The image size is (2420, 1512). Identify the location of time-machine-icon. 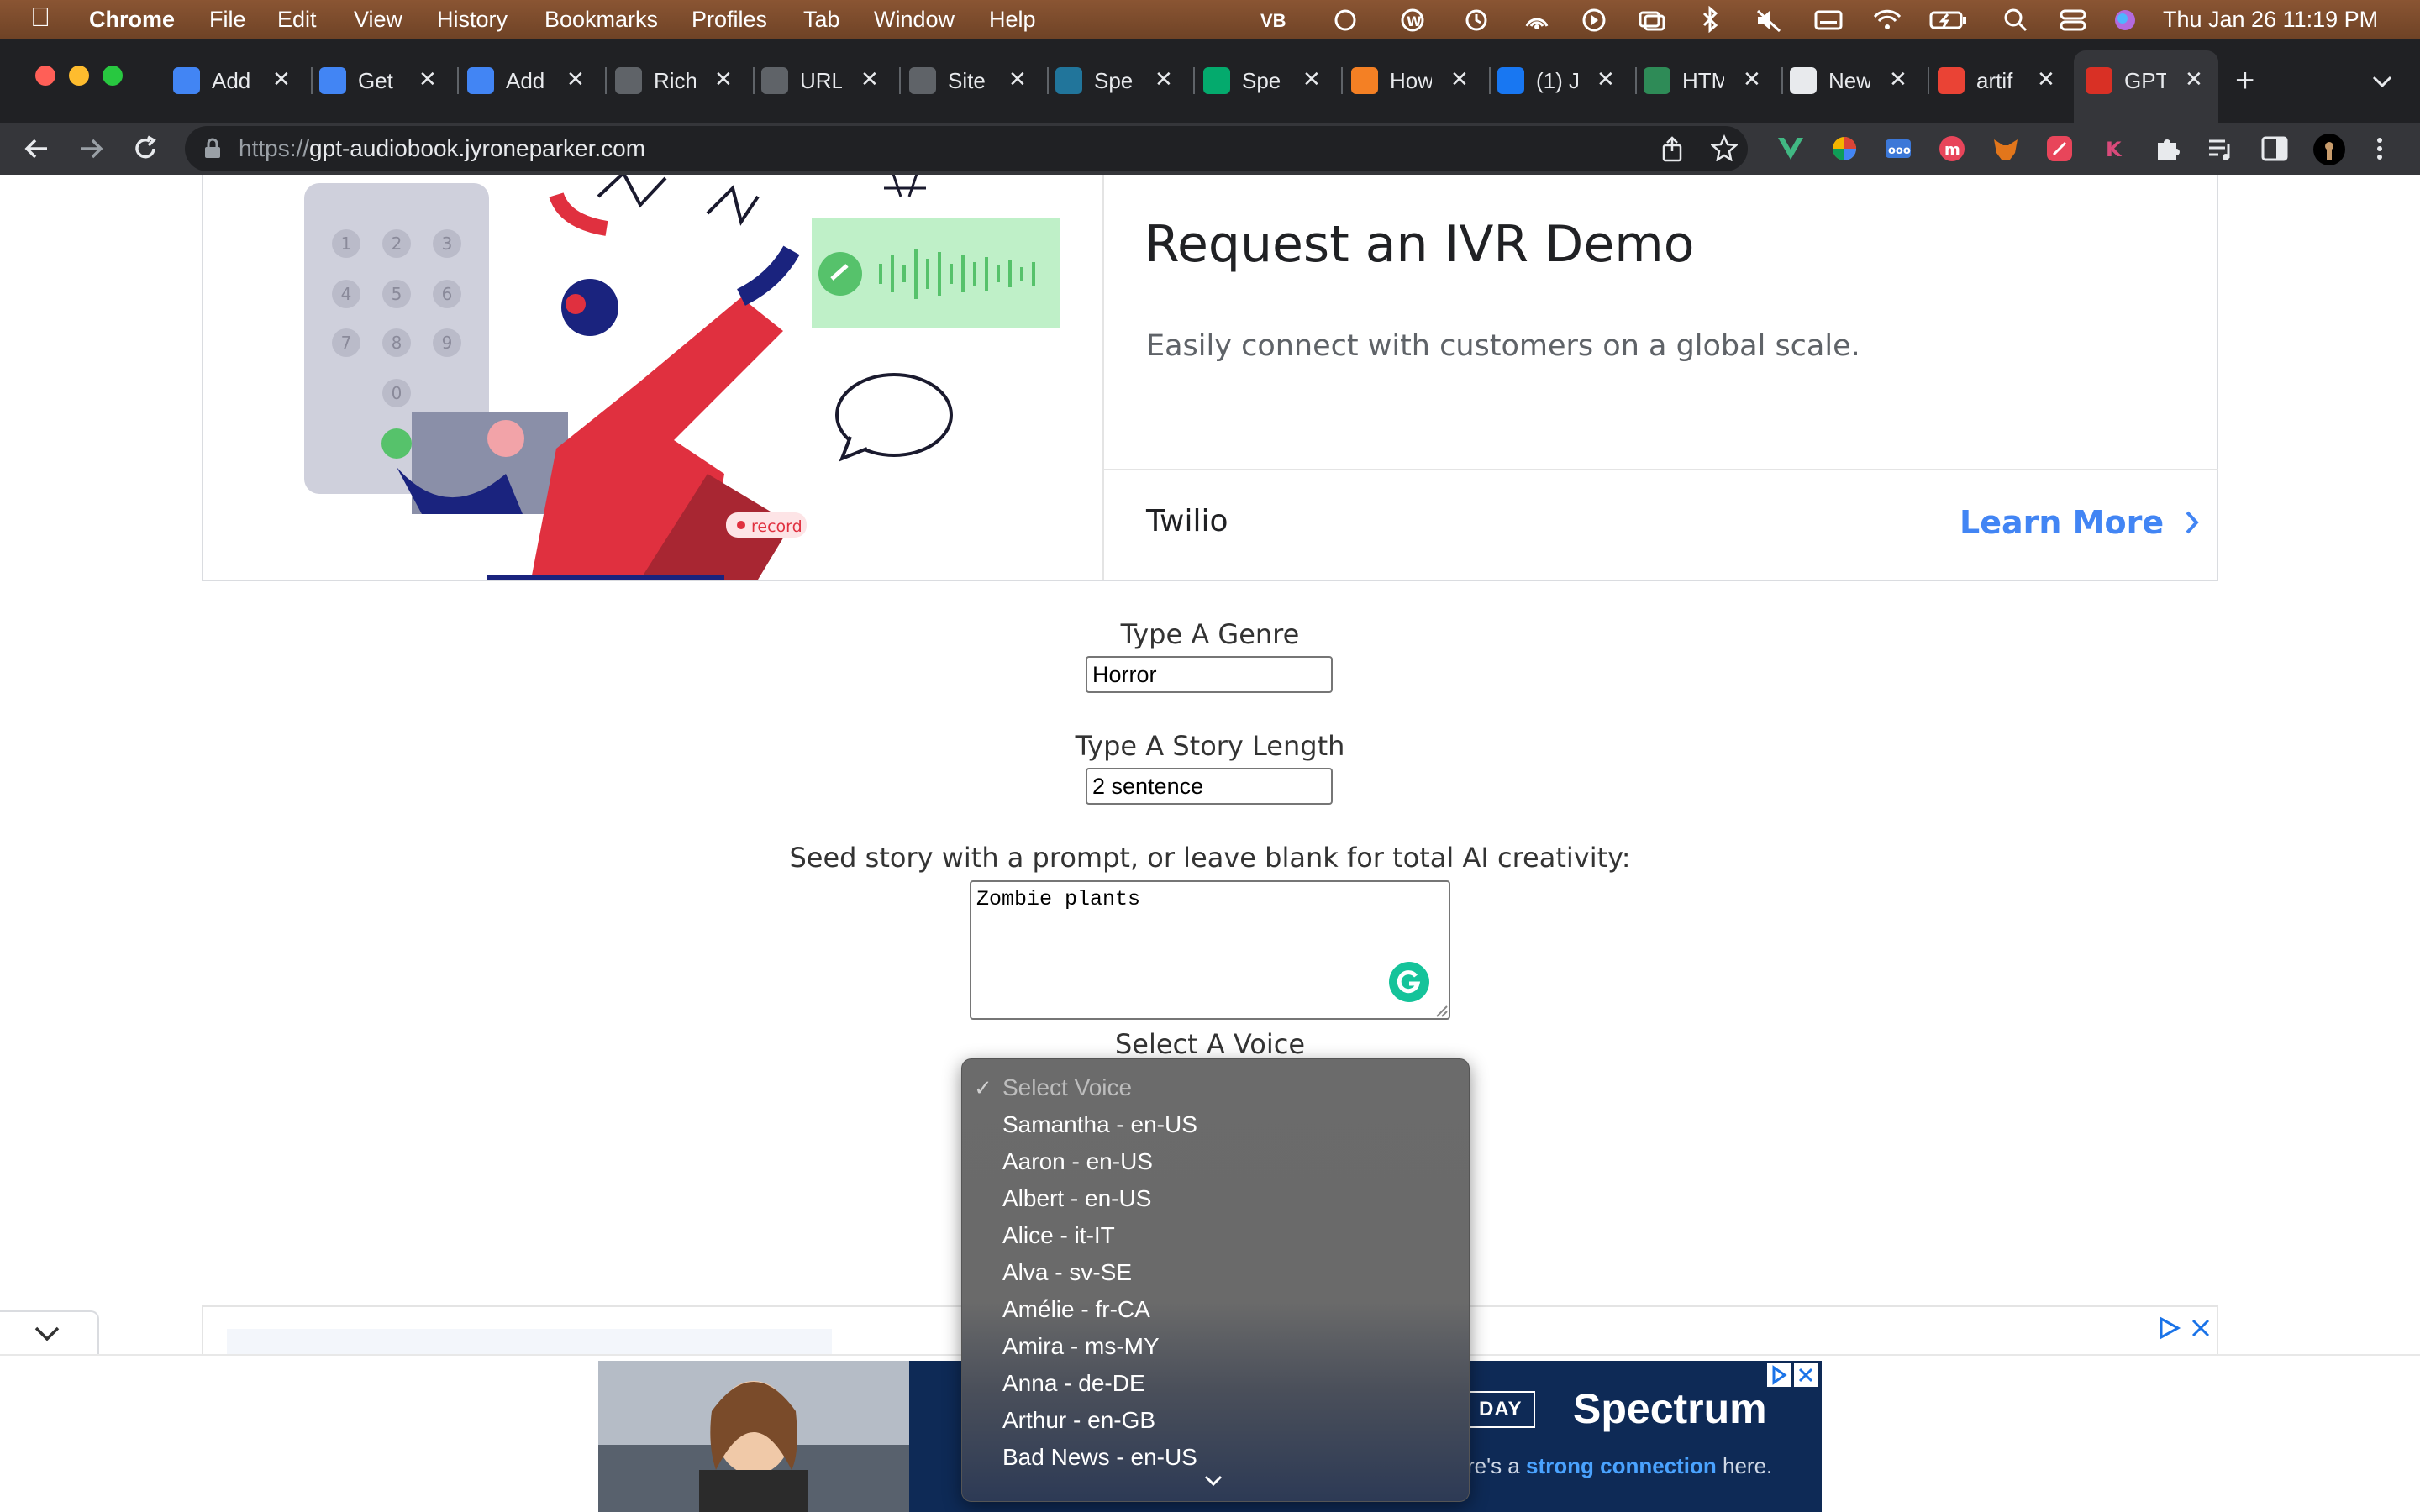
(1476, 20).